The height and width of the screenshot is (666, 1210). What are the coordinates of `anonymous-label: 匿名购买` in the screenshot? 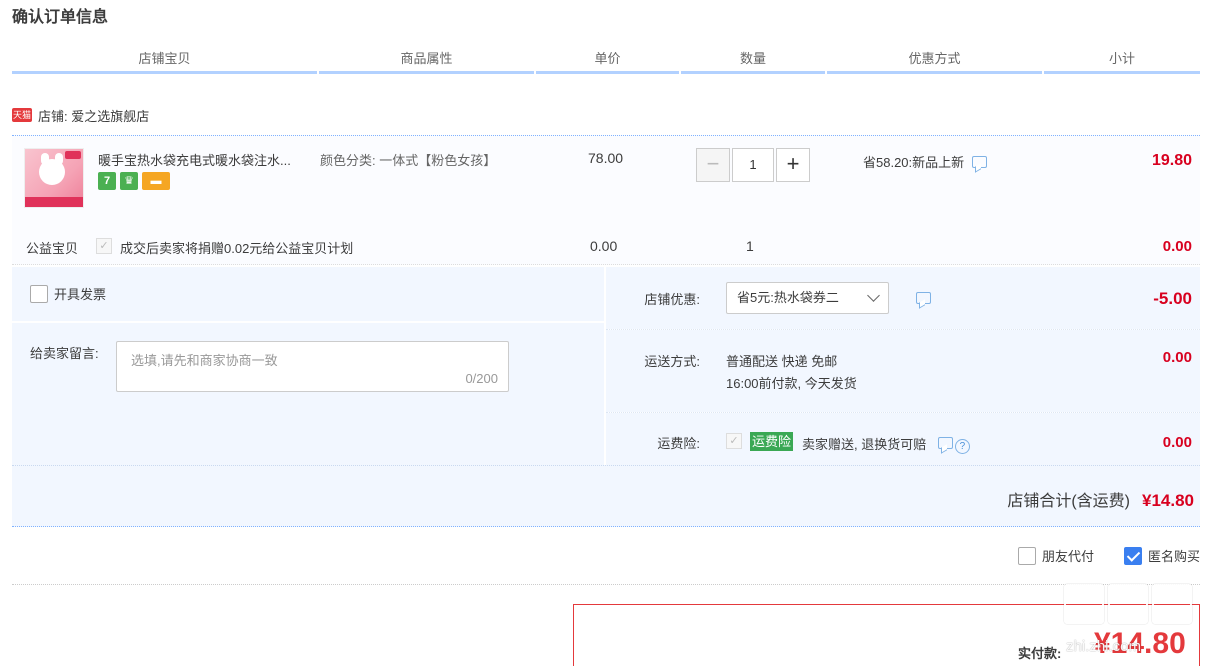 It's located at (1173, 556).